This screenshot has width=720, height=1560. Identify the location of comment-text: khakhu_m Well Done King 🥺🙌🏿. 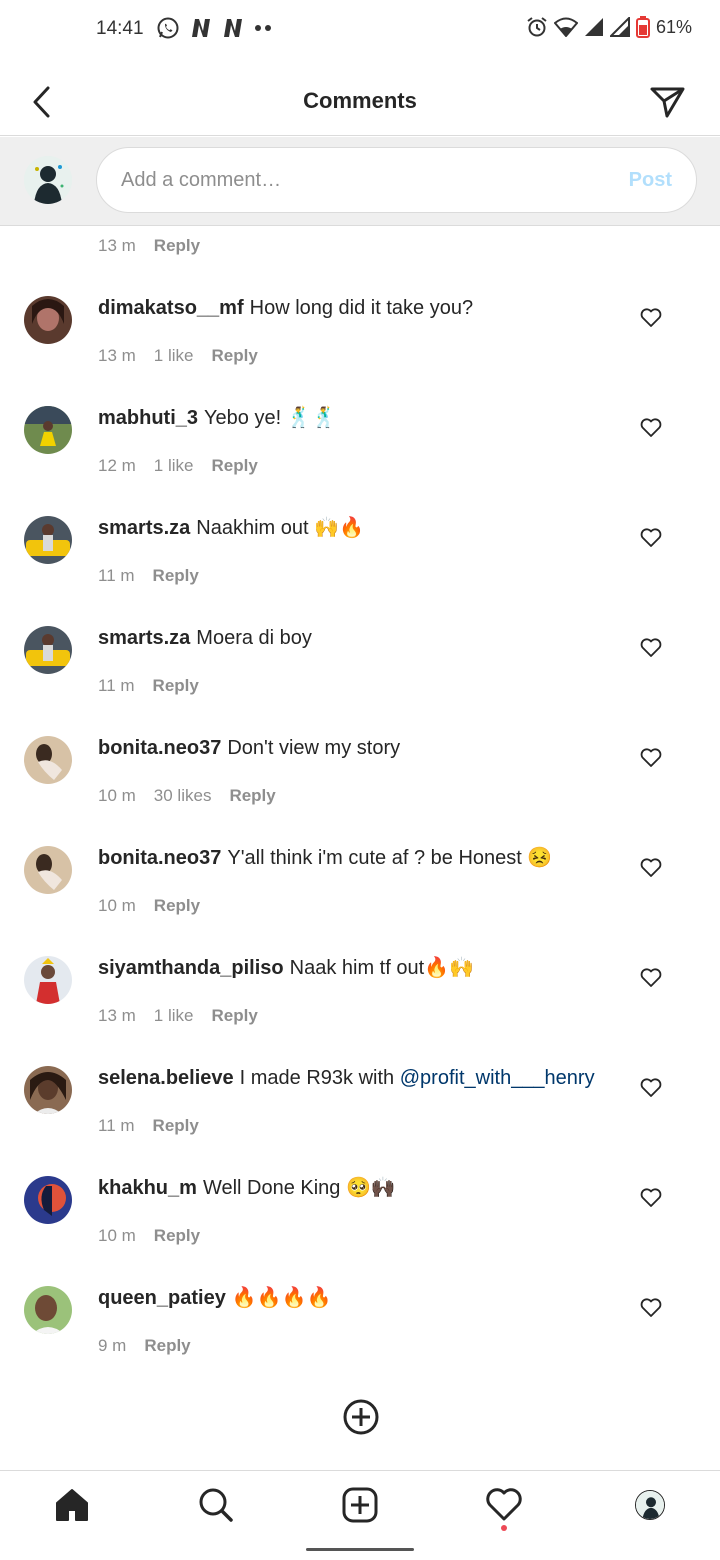
(358, 1188).